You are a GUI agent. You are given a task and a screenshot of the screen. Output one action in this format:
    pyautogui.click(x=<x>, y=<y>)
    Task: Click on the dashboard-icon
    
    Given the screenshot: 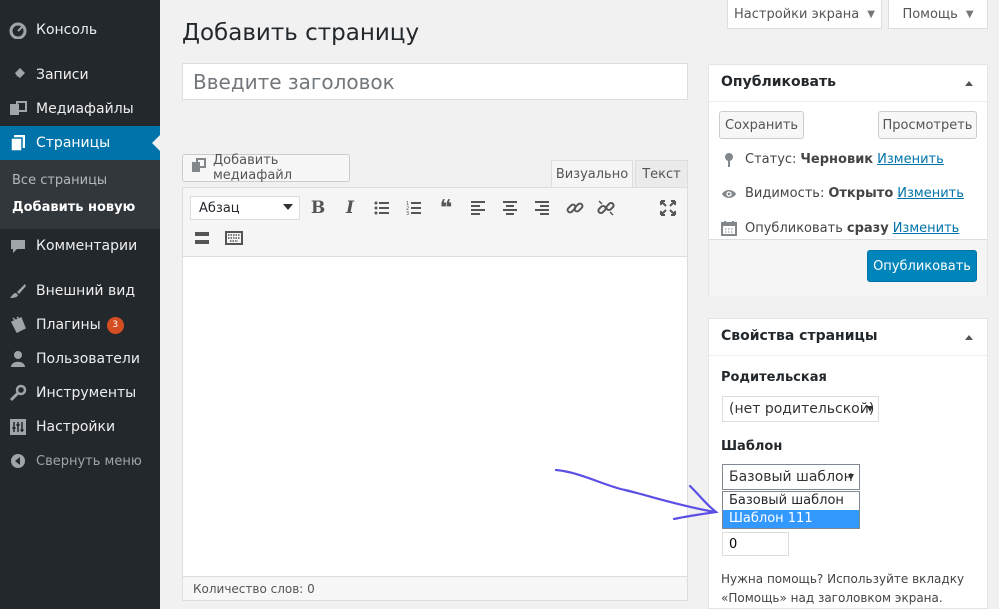 What is the action you would take?
    pyautogui.click(x=18, y=30)
    